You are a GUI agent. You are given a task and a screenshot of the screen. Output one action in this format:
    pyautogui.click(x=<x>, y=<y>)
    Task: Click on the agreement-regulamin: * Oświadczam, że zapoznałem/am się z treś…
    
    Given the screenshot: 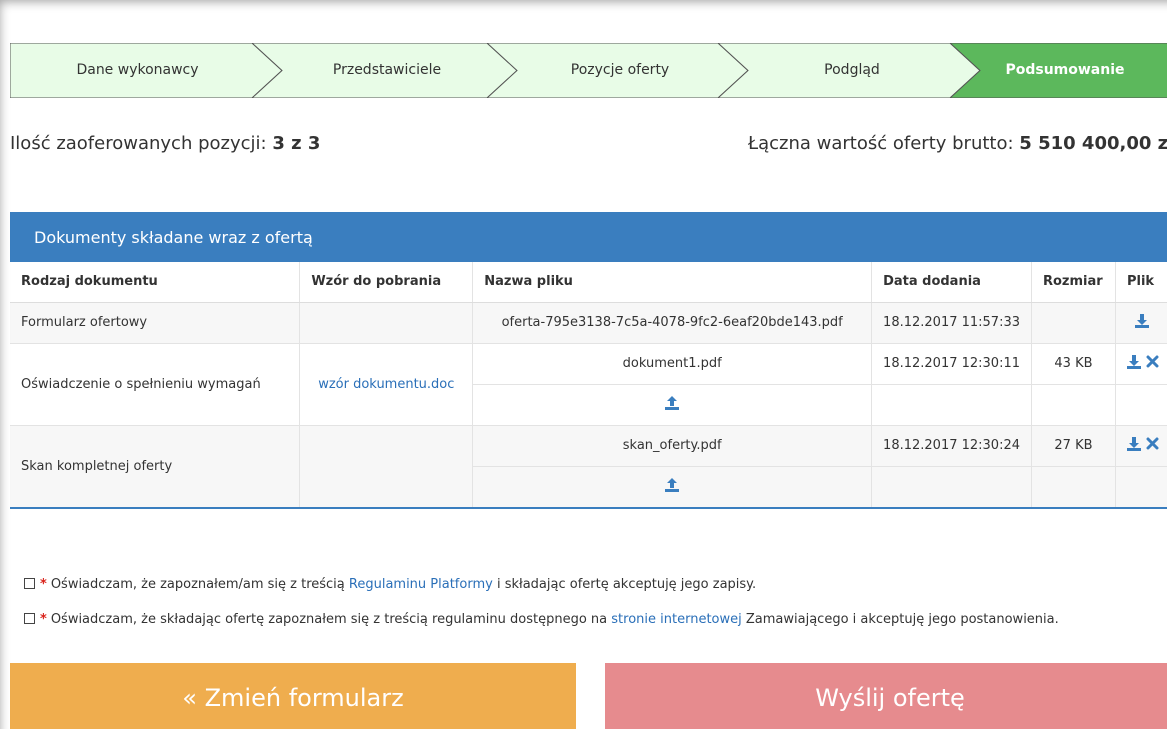 What is the action you would take?
    pyautogui.click(x=390, y=584)
    